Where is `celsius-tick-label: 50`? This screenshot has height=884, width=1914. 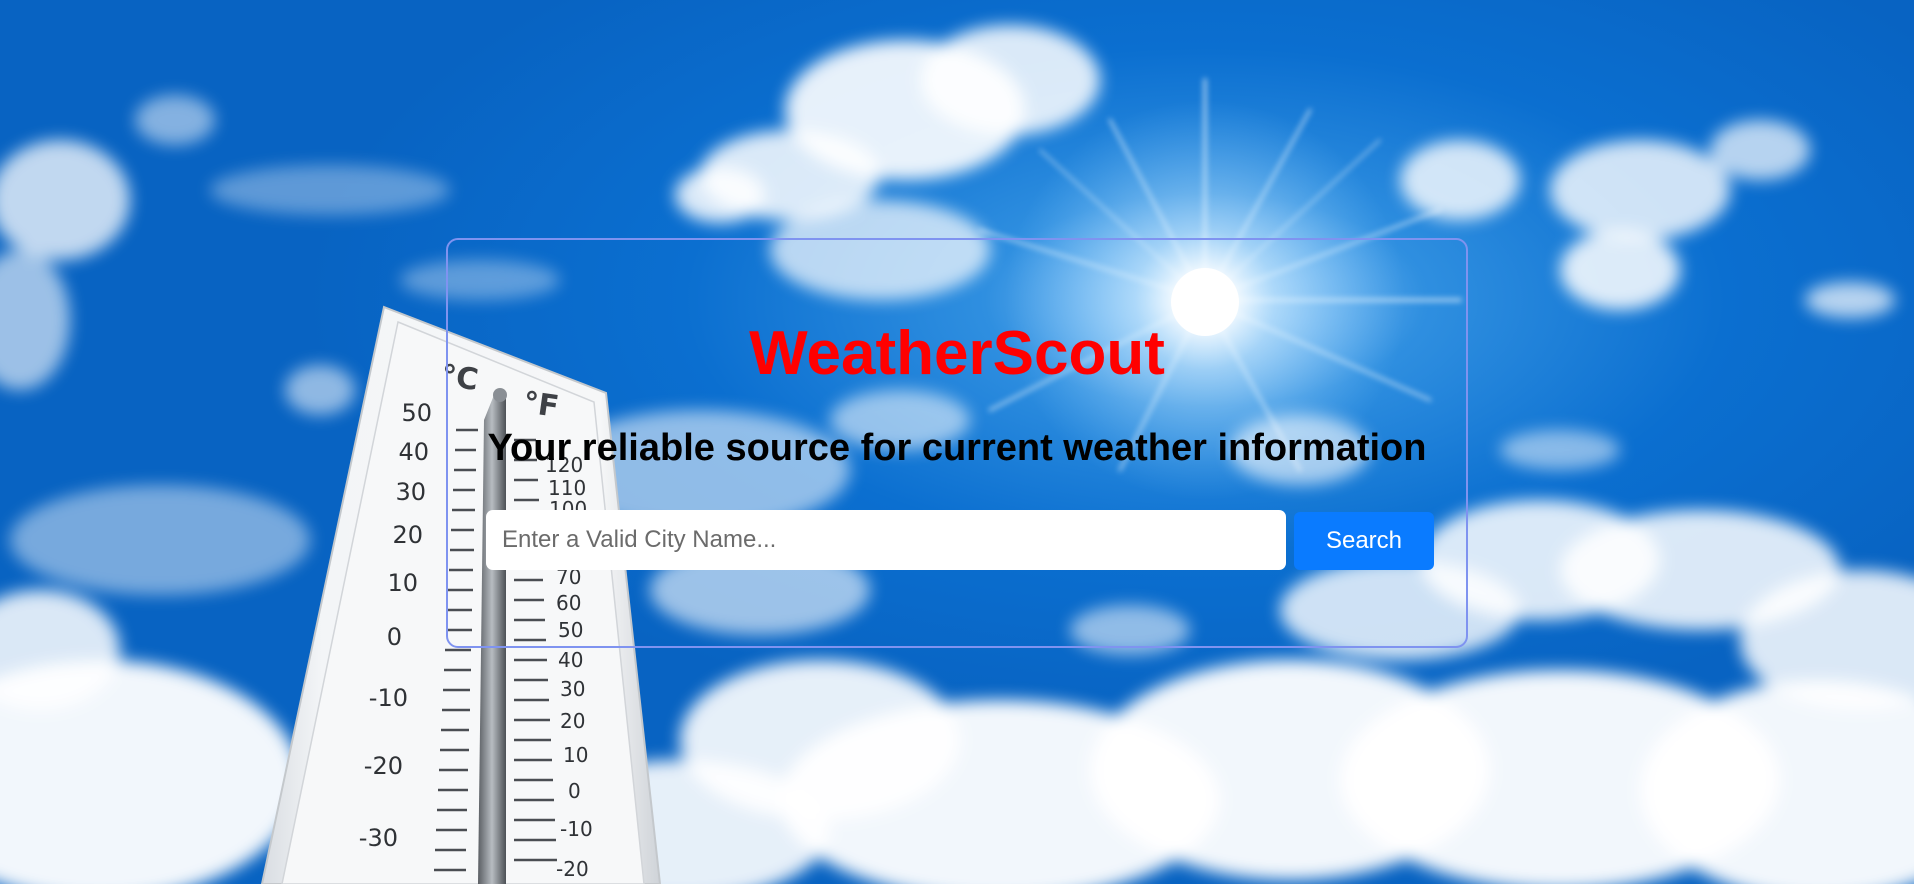
celsius-tick-label: 50 is located at coordinates (416, 413).